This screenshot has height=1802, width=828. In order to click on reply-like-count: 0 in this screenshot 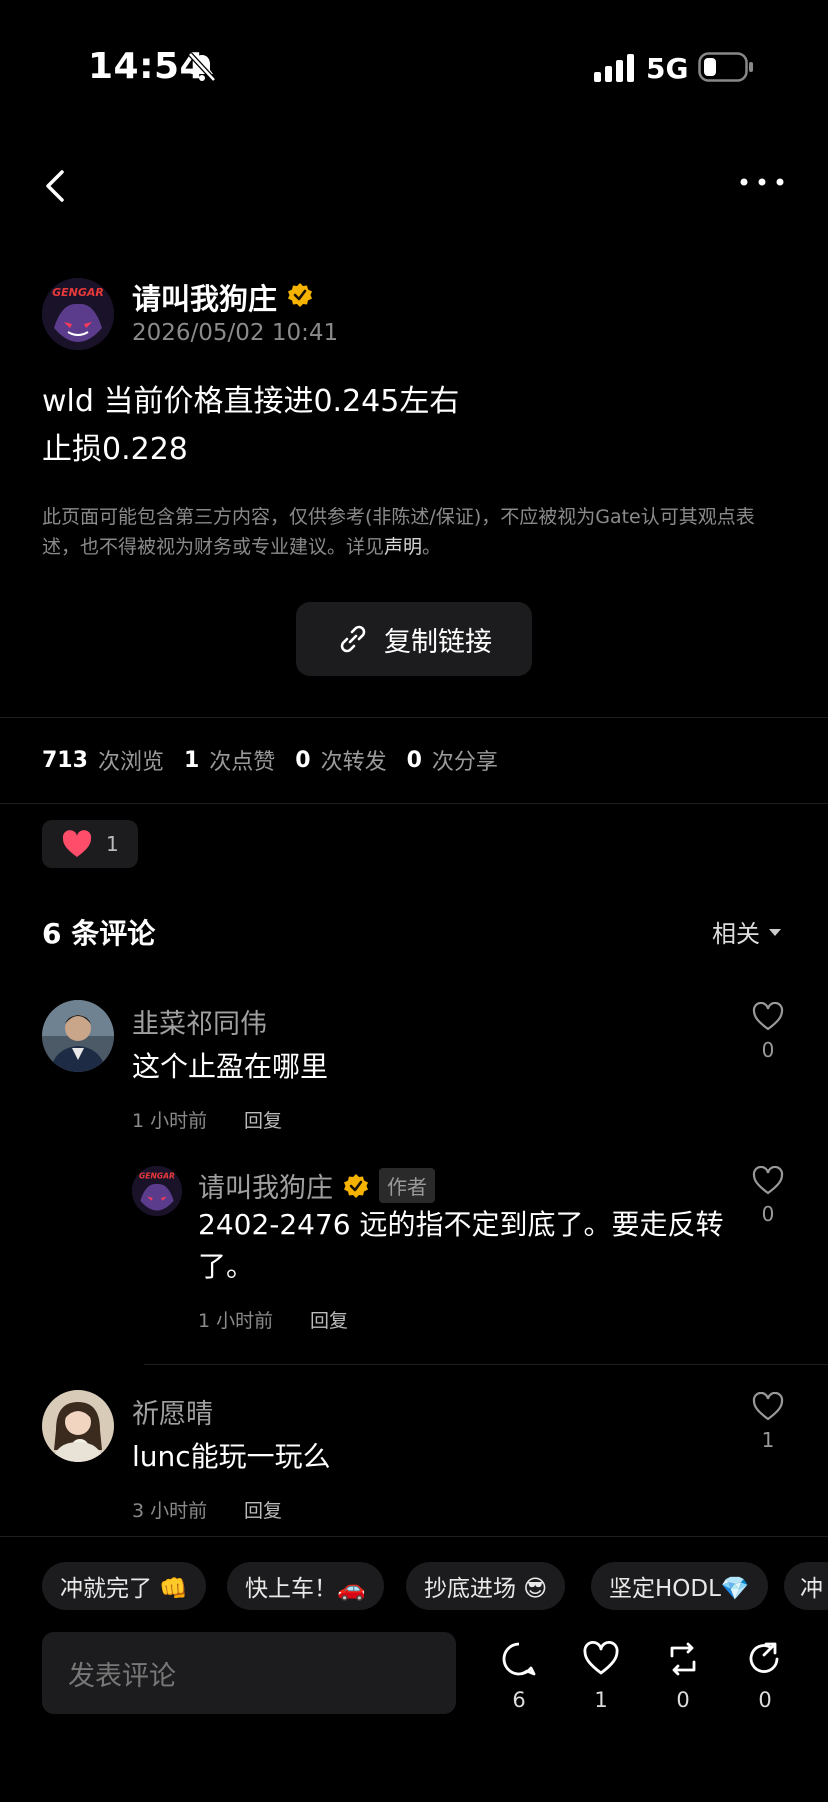, I will do `click(768, 1214)`.